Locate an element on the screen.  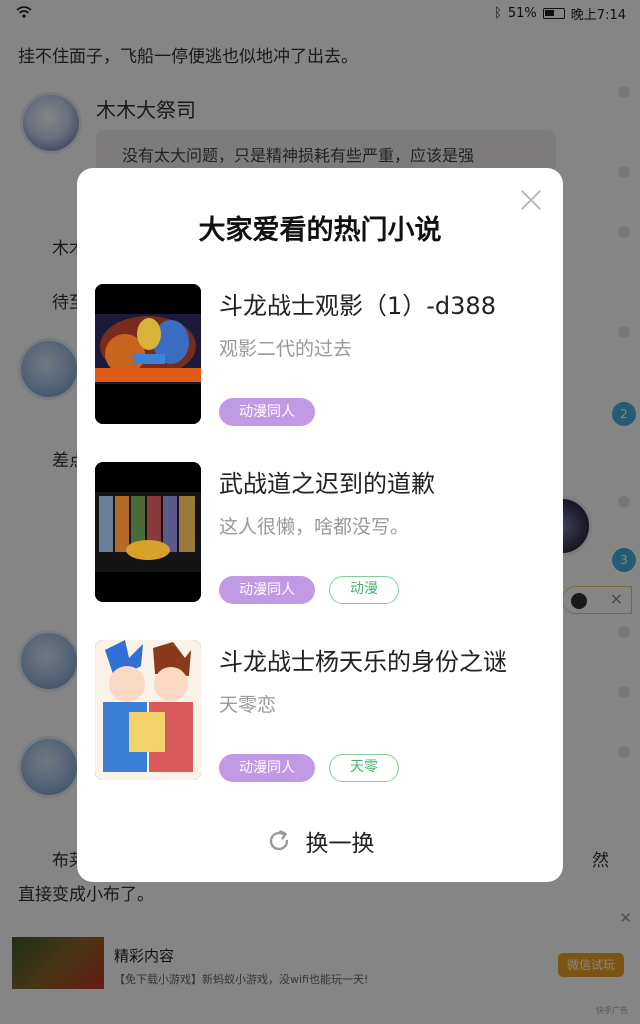
dialog-title: 大家爱看的热门小说 is located at coordinates (320, 230).